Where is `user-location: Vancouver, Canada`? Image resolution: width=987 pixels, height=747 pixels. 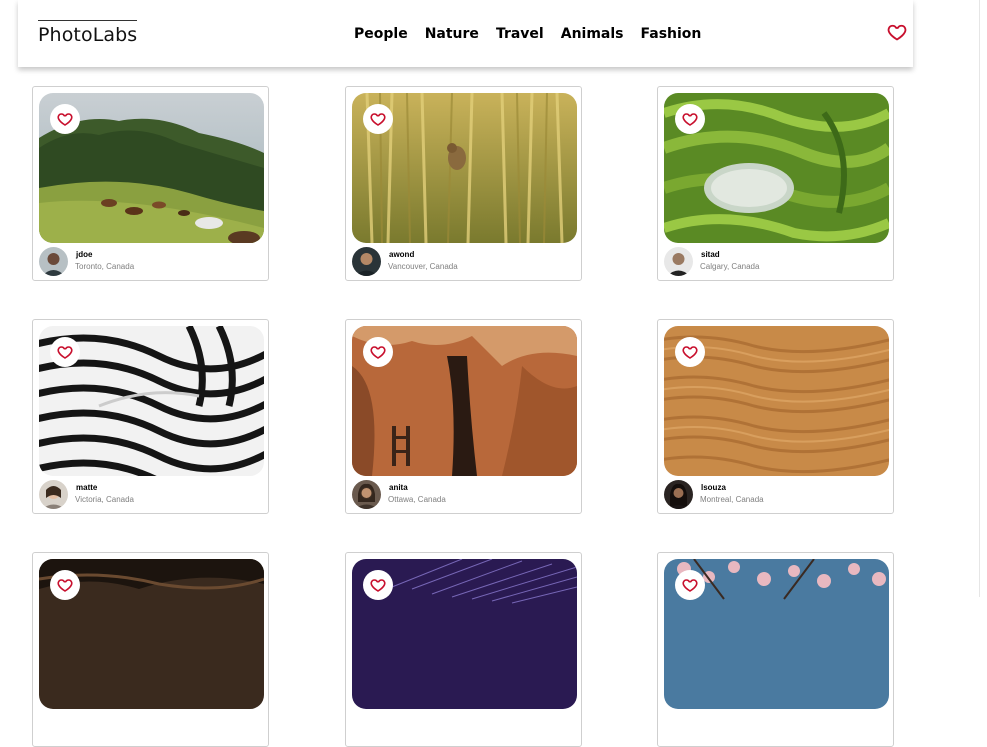 user-location: Vancouver, Canada is located at coordinates (423, 266).